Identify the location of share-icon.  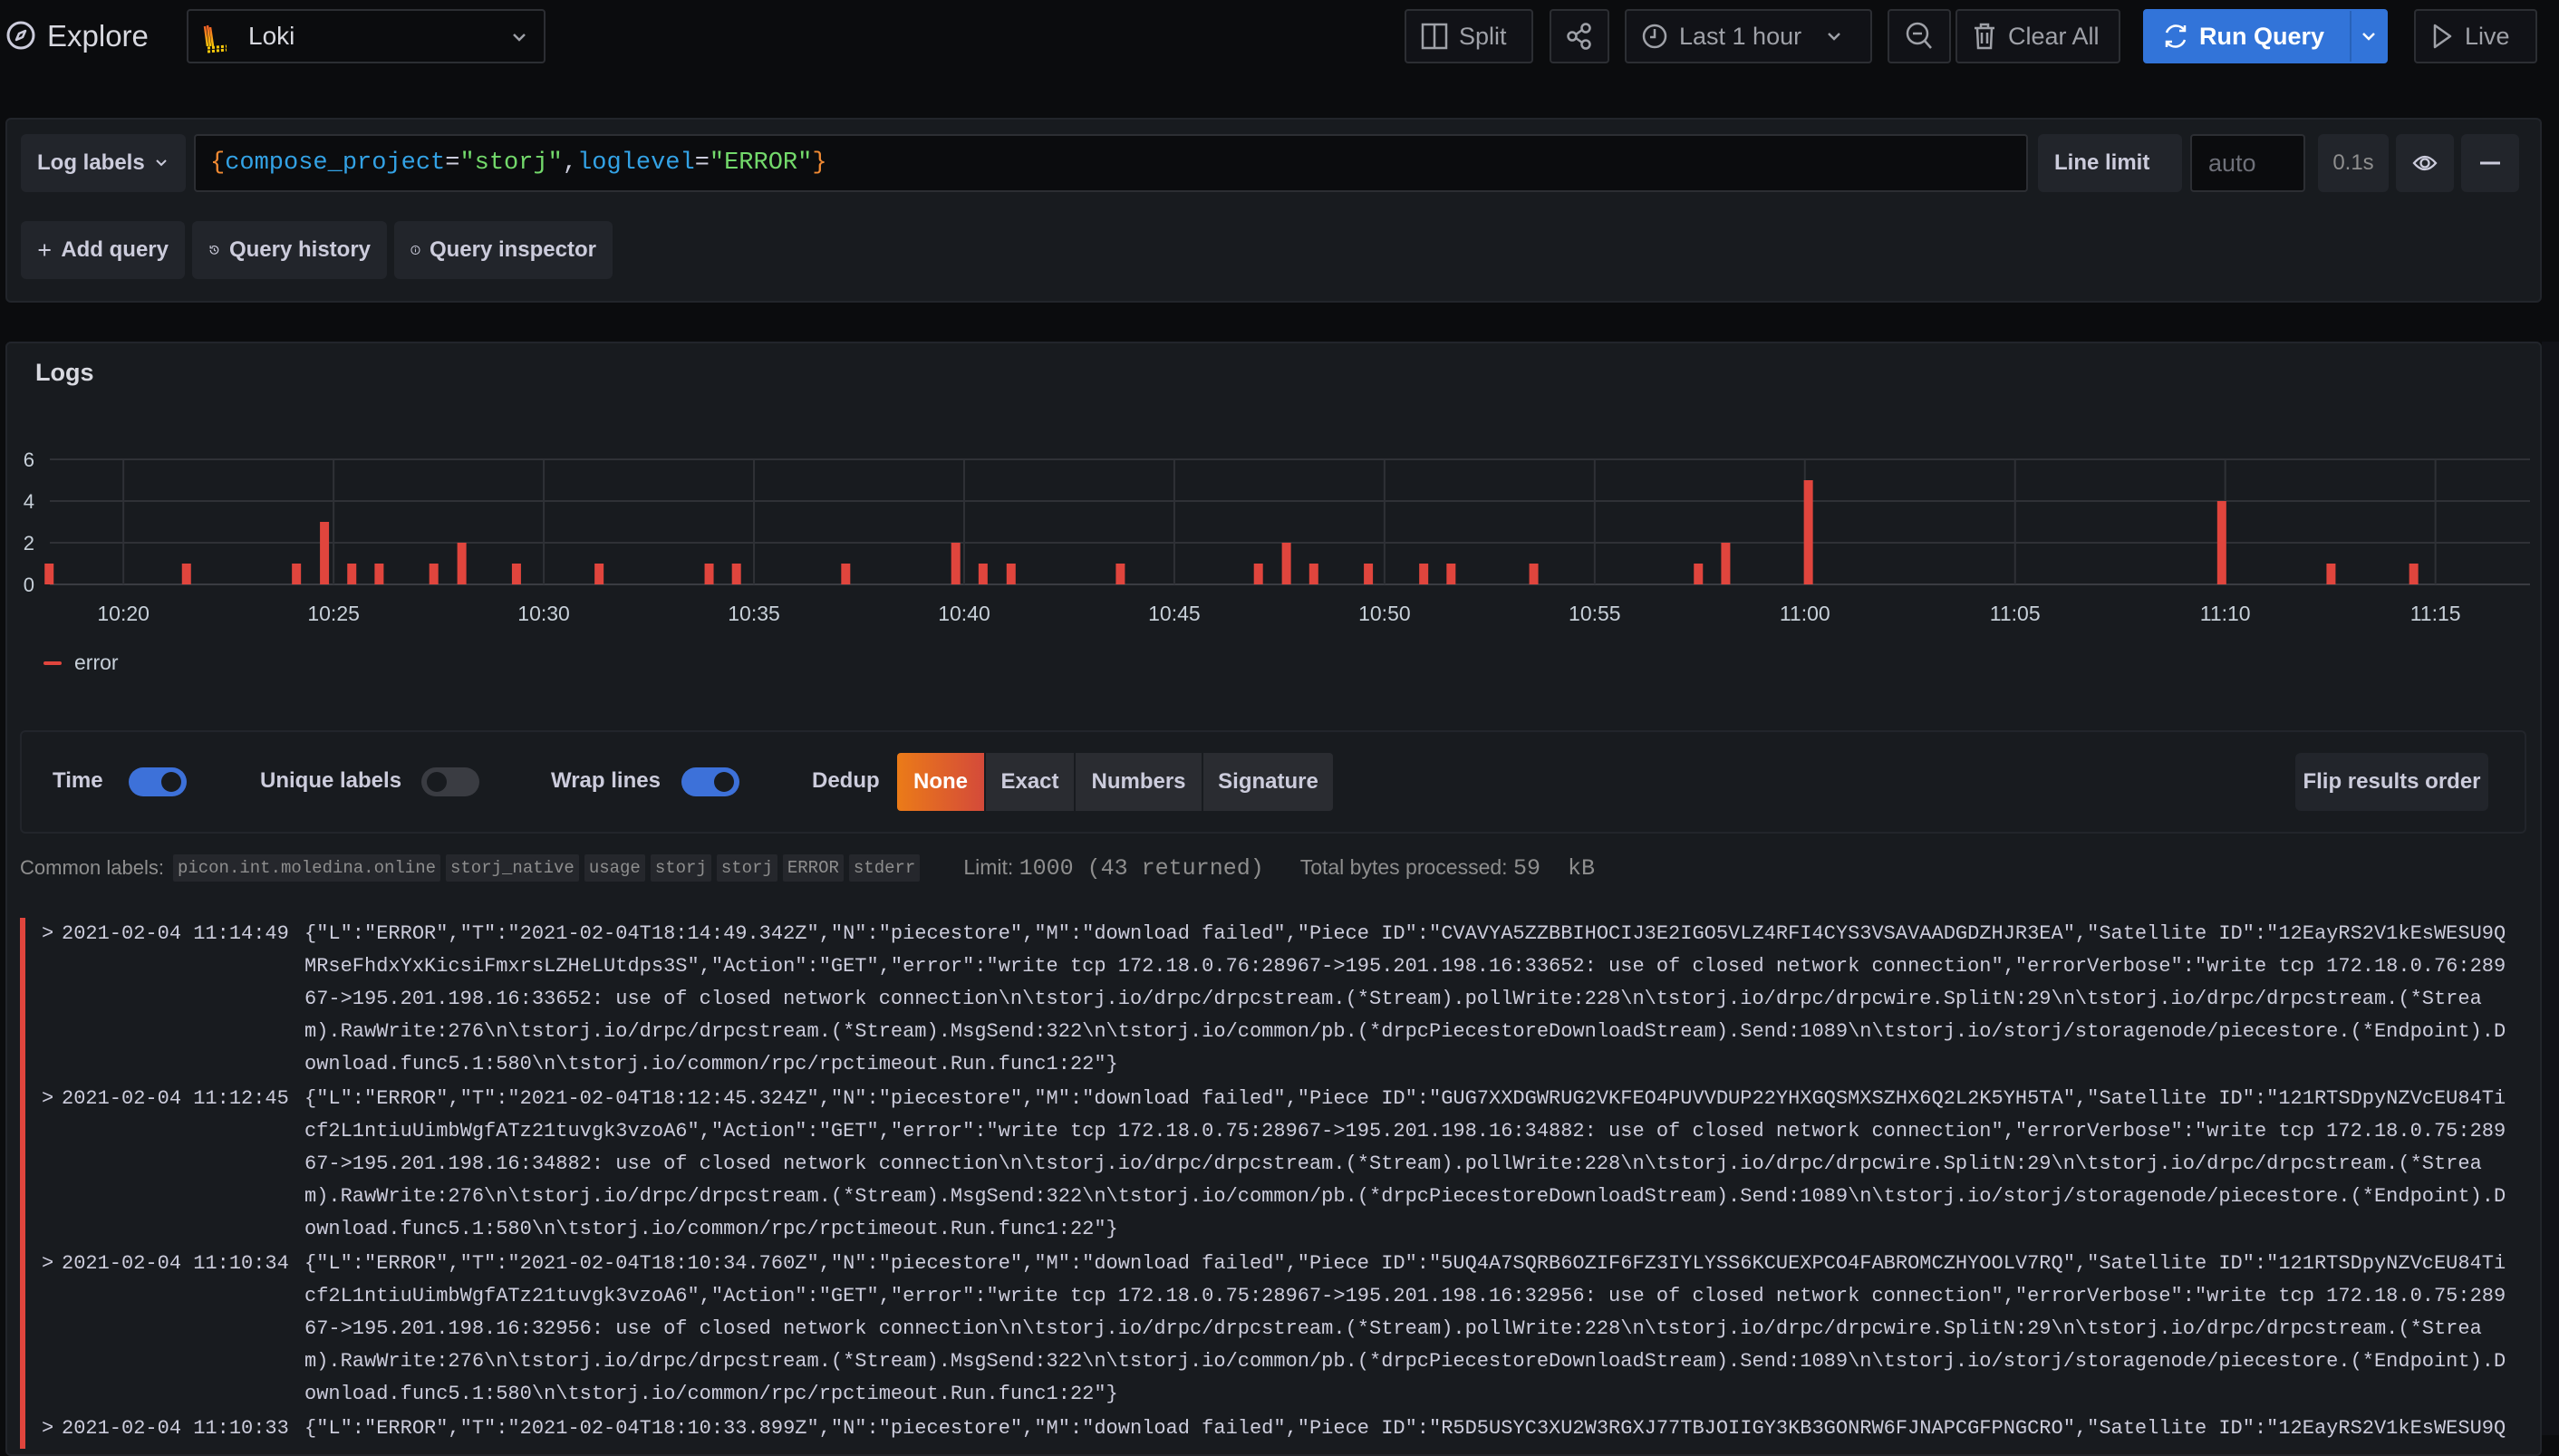
(1579, 36).